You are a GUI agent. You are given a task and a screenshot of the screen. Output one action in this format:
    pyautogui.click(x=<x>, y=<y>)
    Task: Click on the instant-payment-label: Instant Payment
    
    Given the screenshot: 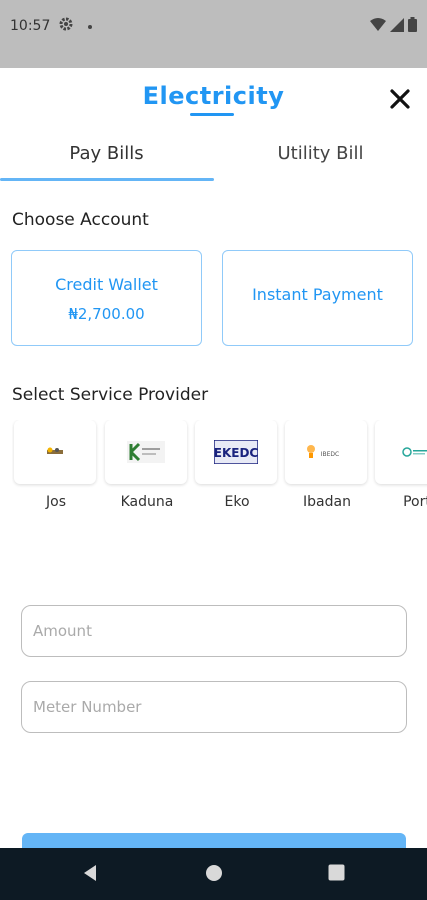 What is the action you would take?
    pyautogui.click(x=317, y=294)
    